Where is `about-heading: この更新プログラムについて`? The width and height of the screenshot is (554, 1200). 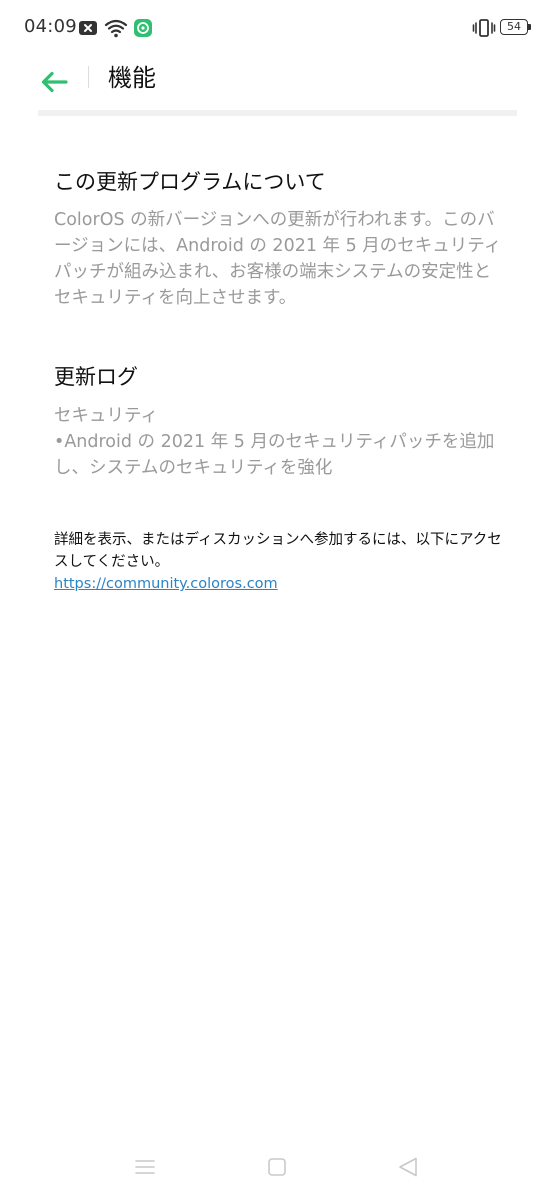 about-heading: この更新プログラムについて is located at coordinates (190, 182).